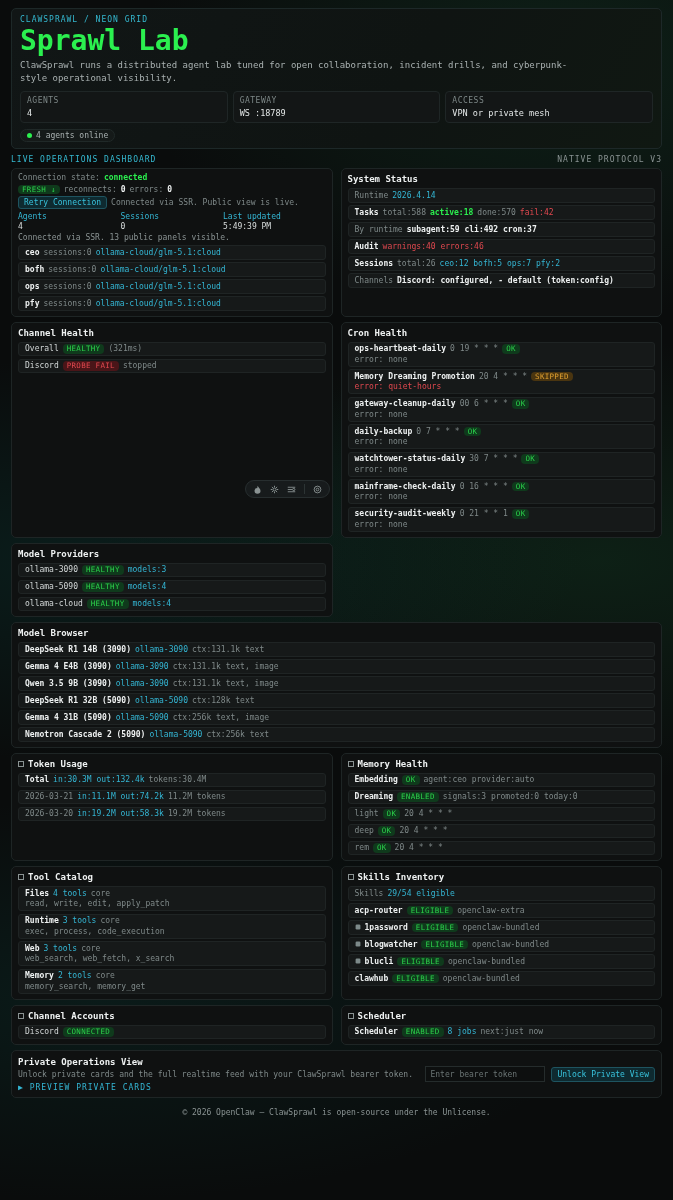 This screenshot has width=673, height=1200. Describe the element at coordinates (421, 893) in the screenshot. I see `row-value: 29/54 eligible` at that location.